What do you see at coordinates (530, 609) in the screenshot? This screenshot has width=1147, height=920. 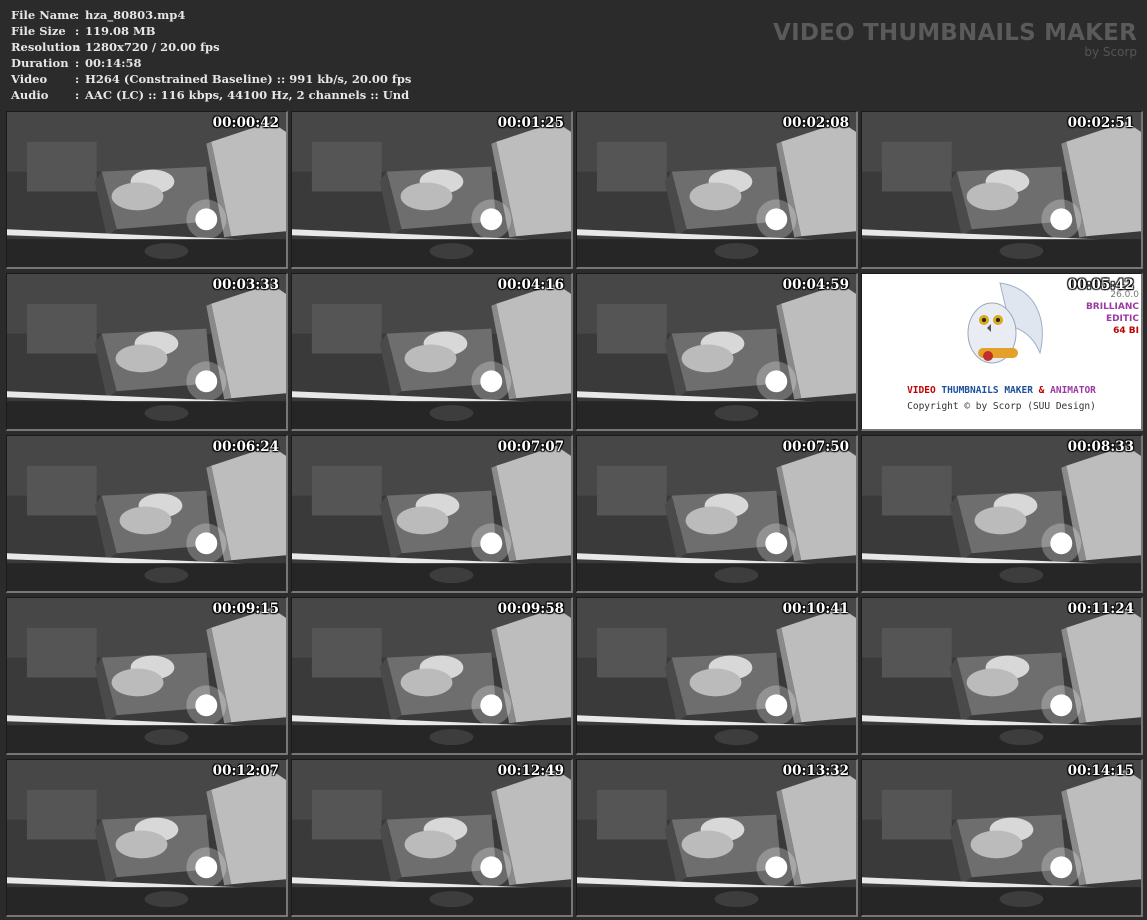 I see `thumbnail-timestamp: 00:09:58` at bounding box center [530, 609].